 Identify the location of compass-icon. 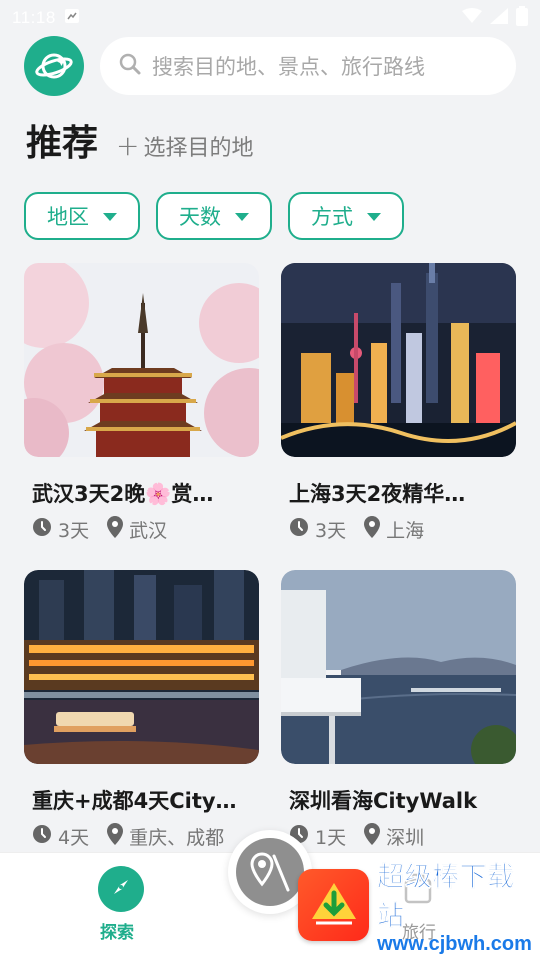
(121, 889).